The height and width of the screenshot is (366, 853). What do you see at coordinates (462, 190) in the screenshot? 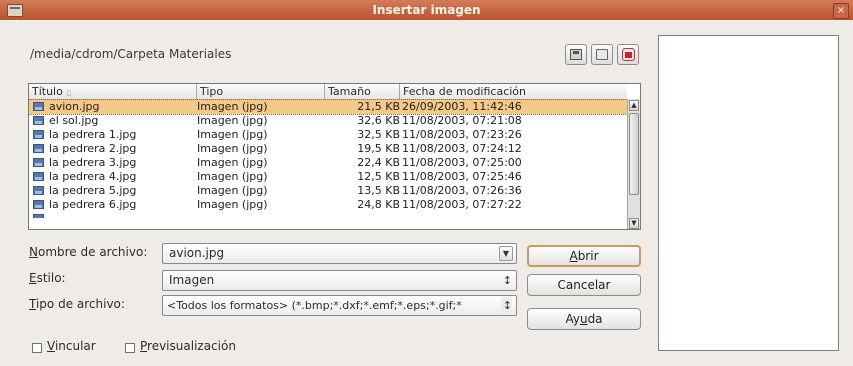
I see `file-date: 11/08/2003, 07:26:36` at bounding box center [462, 190].